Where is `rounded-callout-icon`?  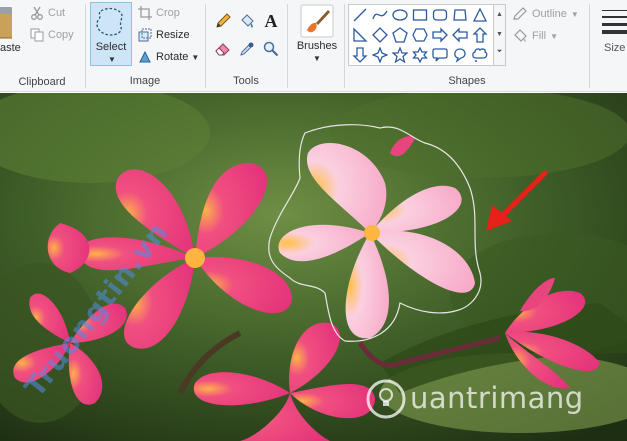 rounded-callout-icon is located at coordinates (440, 55).